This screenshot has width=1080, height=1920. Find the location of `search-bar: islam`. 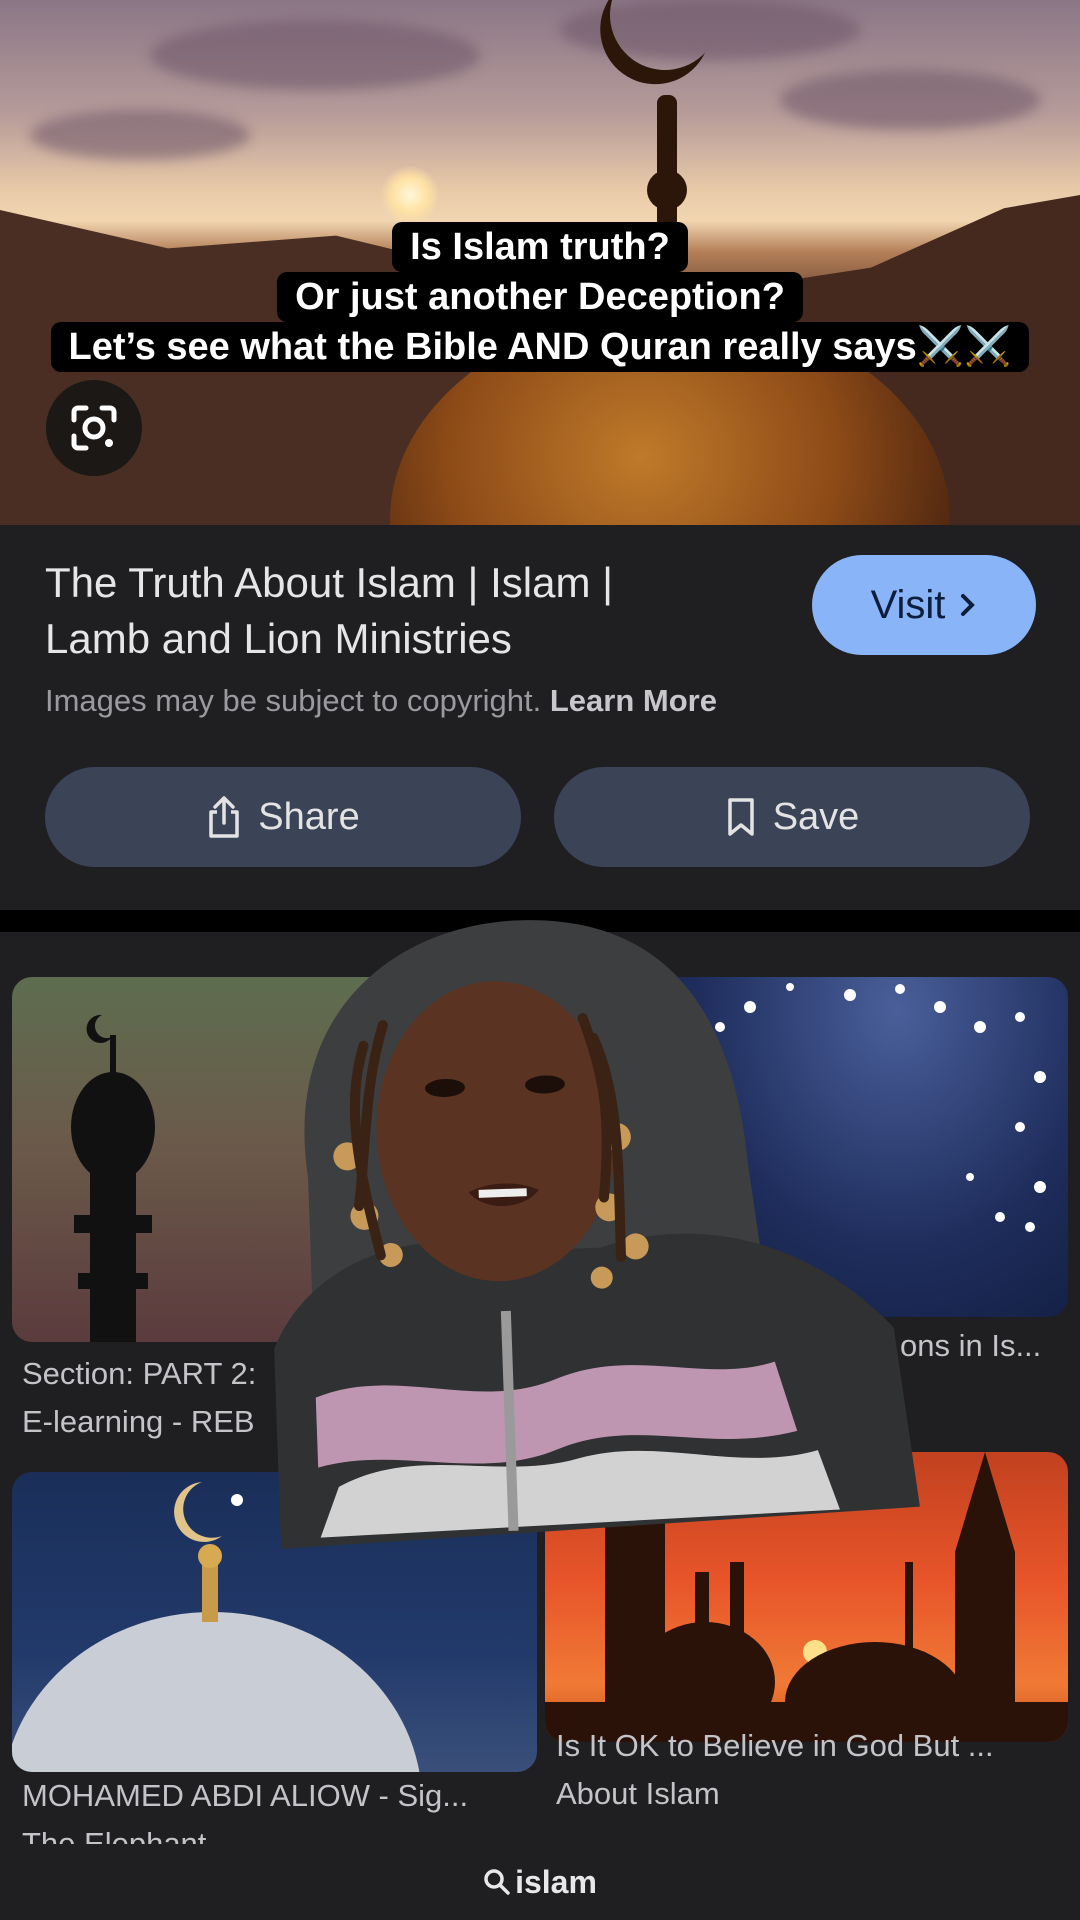

search-bar: islam is located at coordinates (540, 1882).